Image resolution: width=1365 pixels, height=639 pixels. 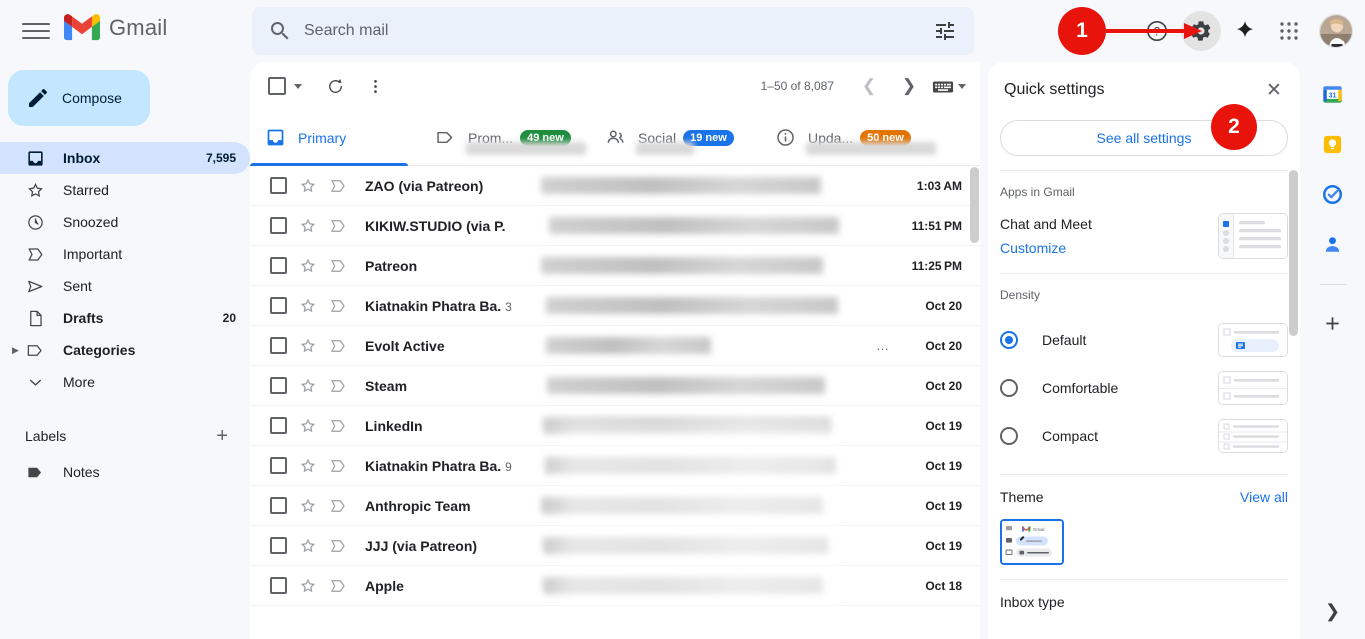 I want to click on view-all-themes-link: View all, so click(x=1264, y=497).